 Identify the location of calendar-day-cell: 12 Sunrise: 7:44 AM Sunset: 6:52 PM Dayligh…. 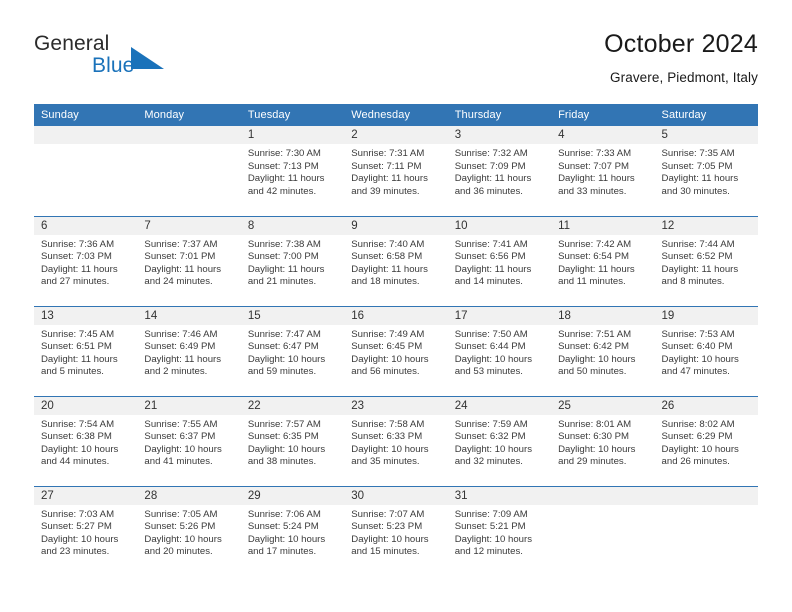
(706, 260).